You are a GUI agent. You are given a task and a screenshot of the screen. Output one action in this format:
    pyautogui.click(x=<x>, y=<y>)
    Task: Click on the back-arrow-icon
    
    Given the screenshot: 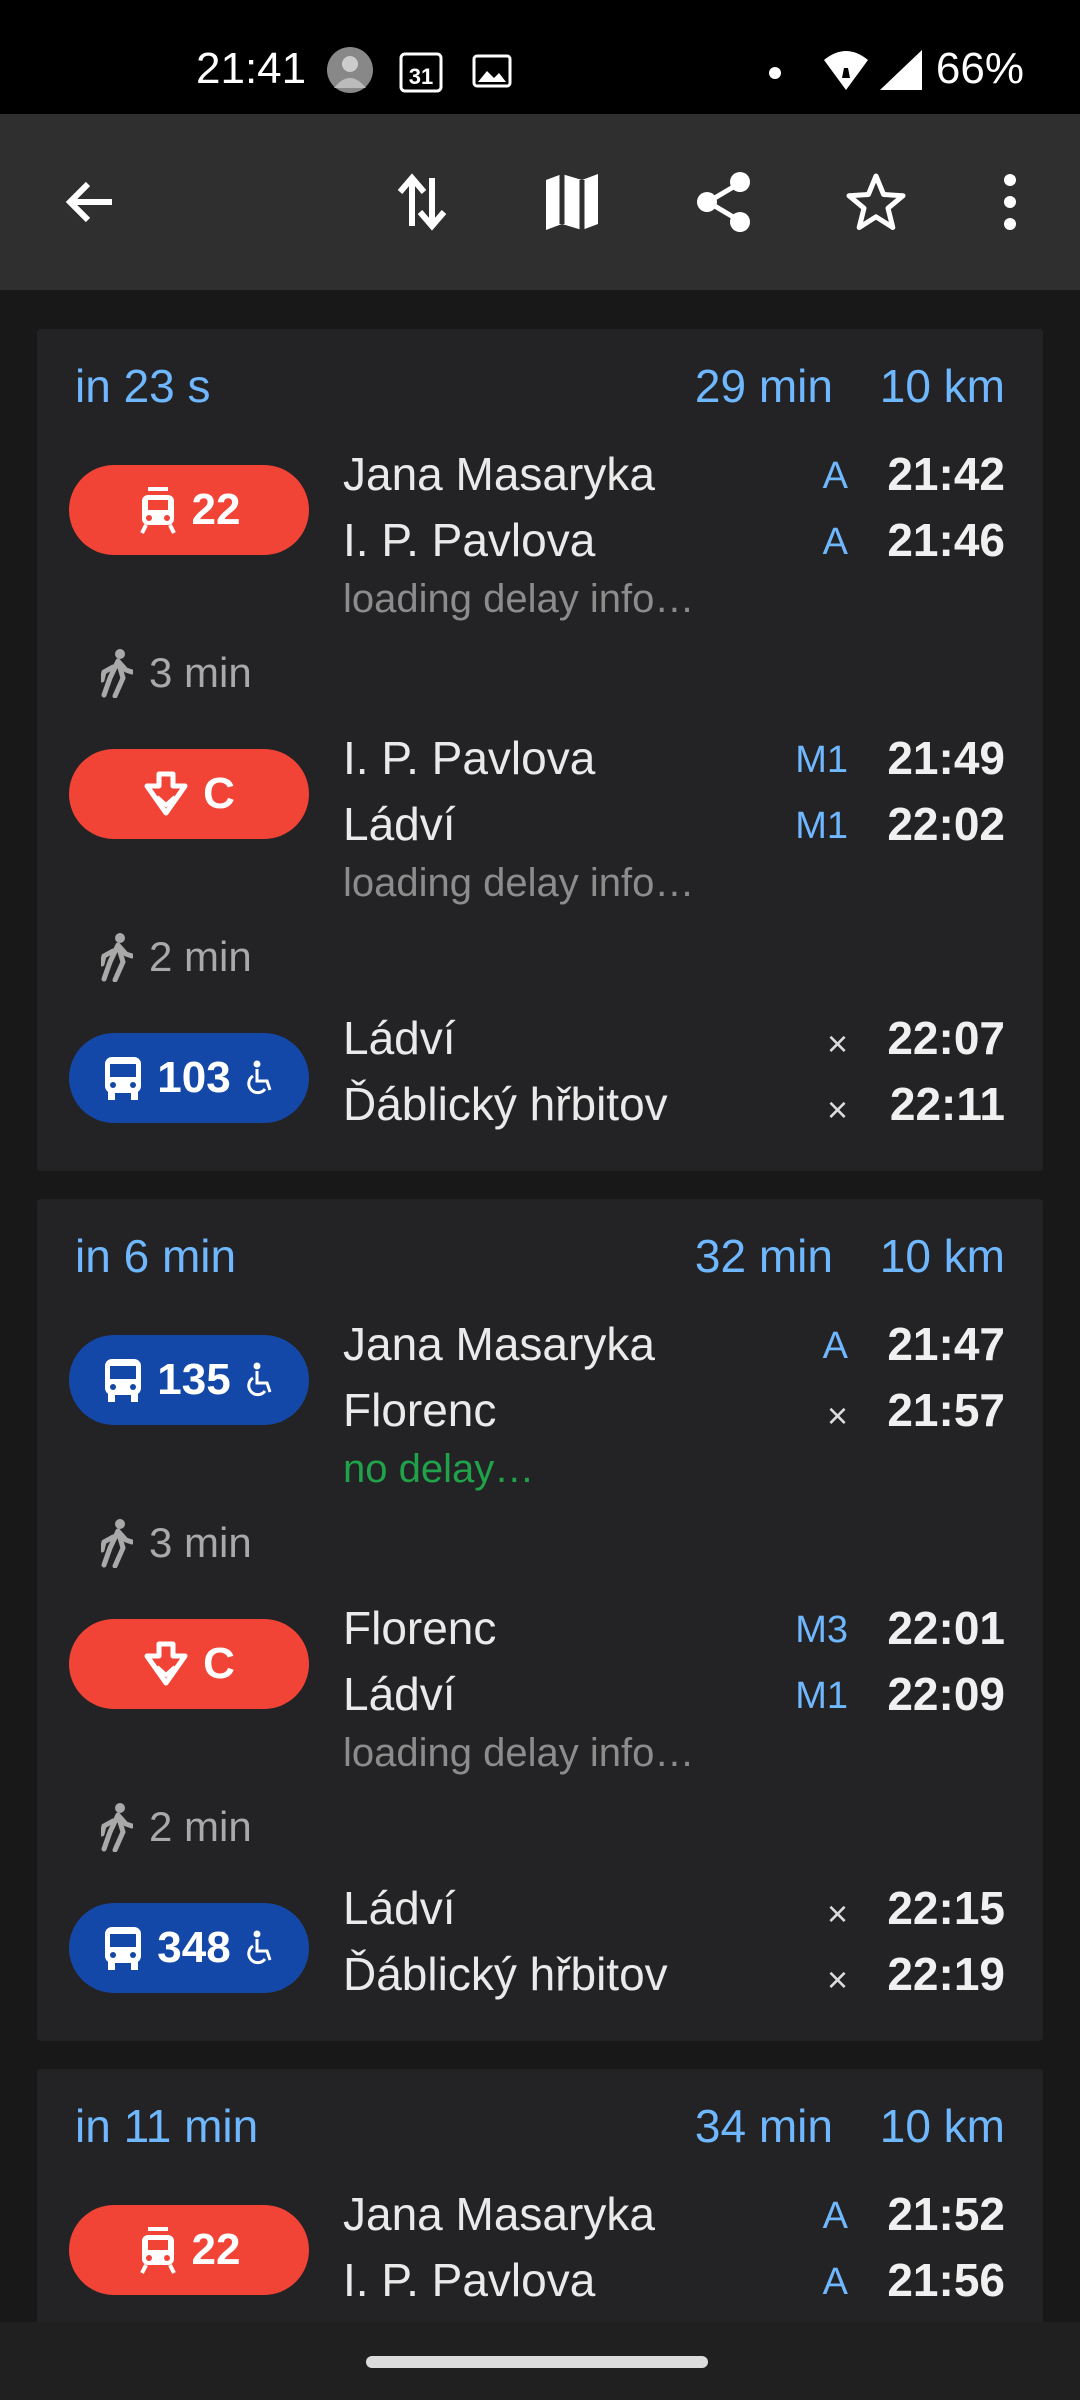 What is the action you would take?
    pyautogui.click(x=88, y=202)
    